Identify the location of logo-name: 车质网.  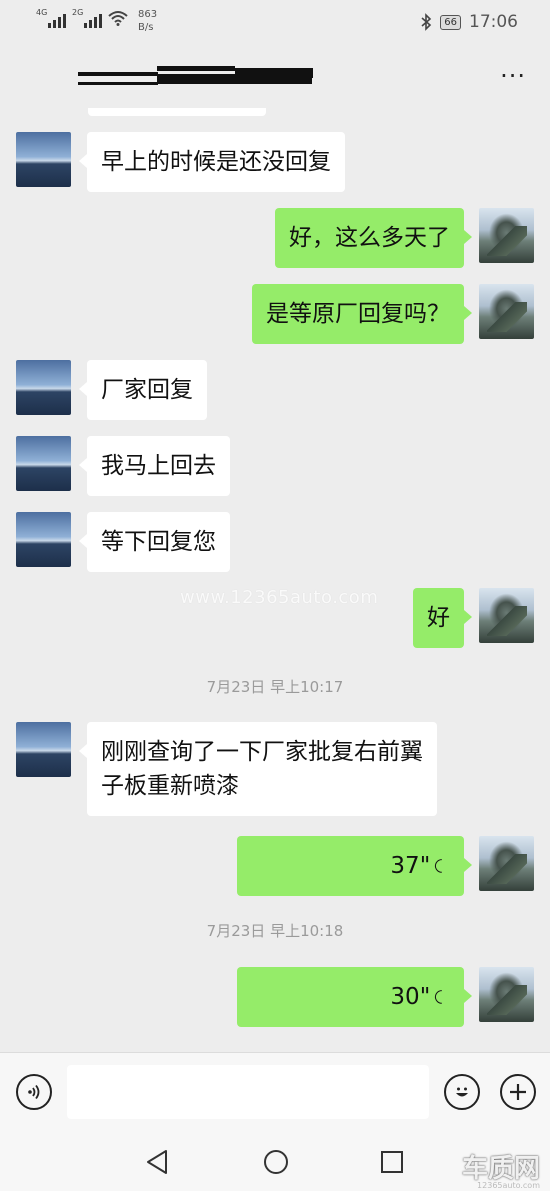
(500, 1169).